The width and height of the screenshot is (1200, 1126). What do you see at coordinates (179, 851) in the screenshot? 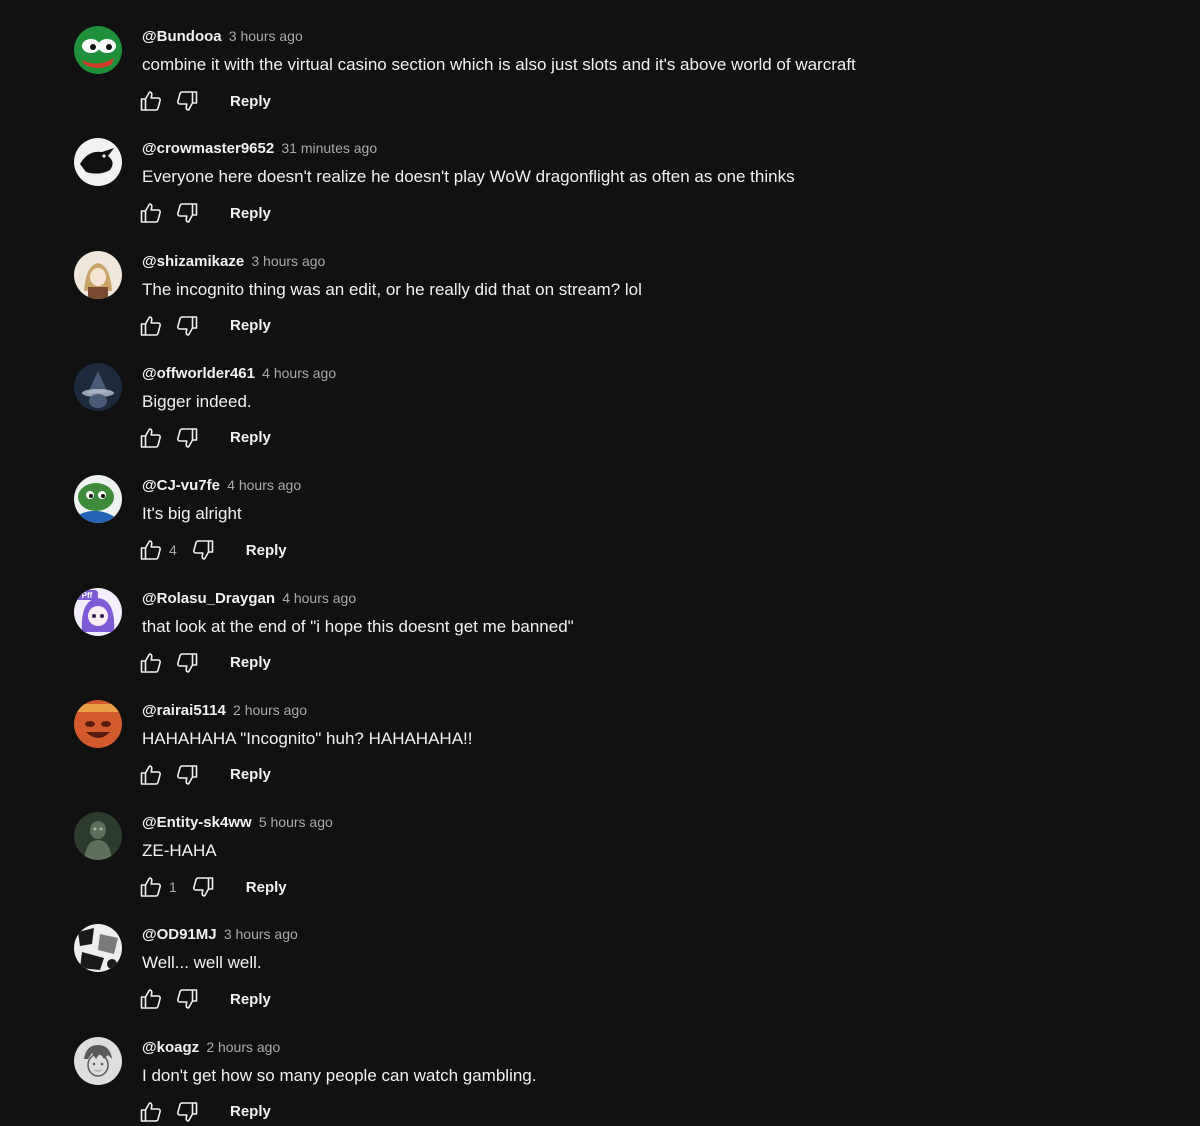
I see `comment-text: ZE-HAHA` at bounding box center [179, 851].